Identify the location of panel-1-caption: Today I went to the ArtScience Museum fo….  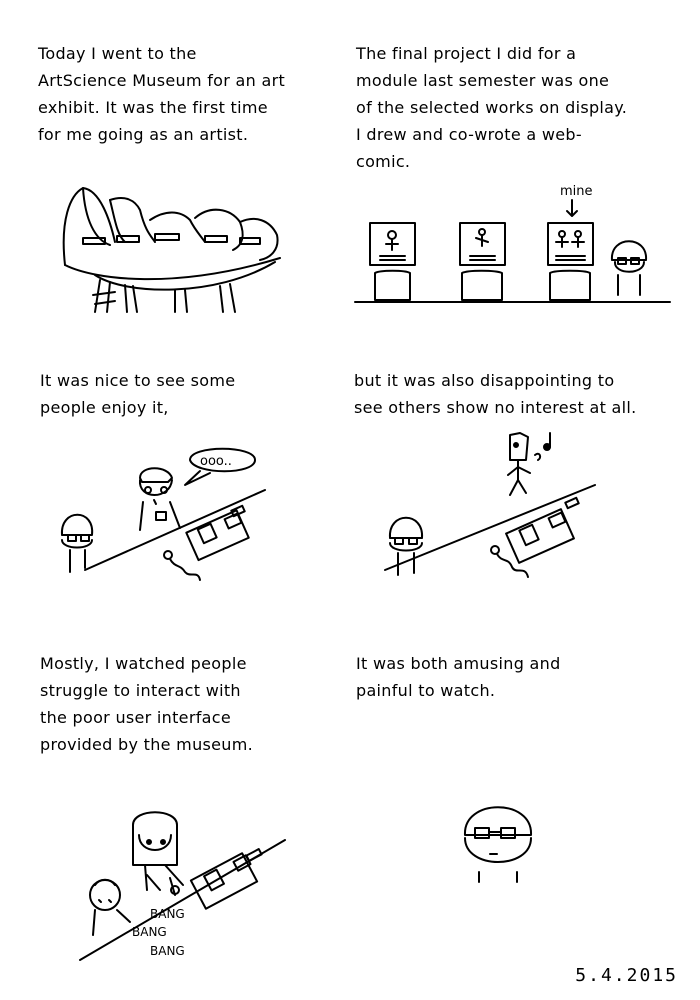
(162, 94).